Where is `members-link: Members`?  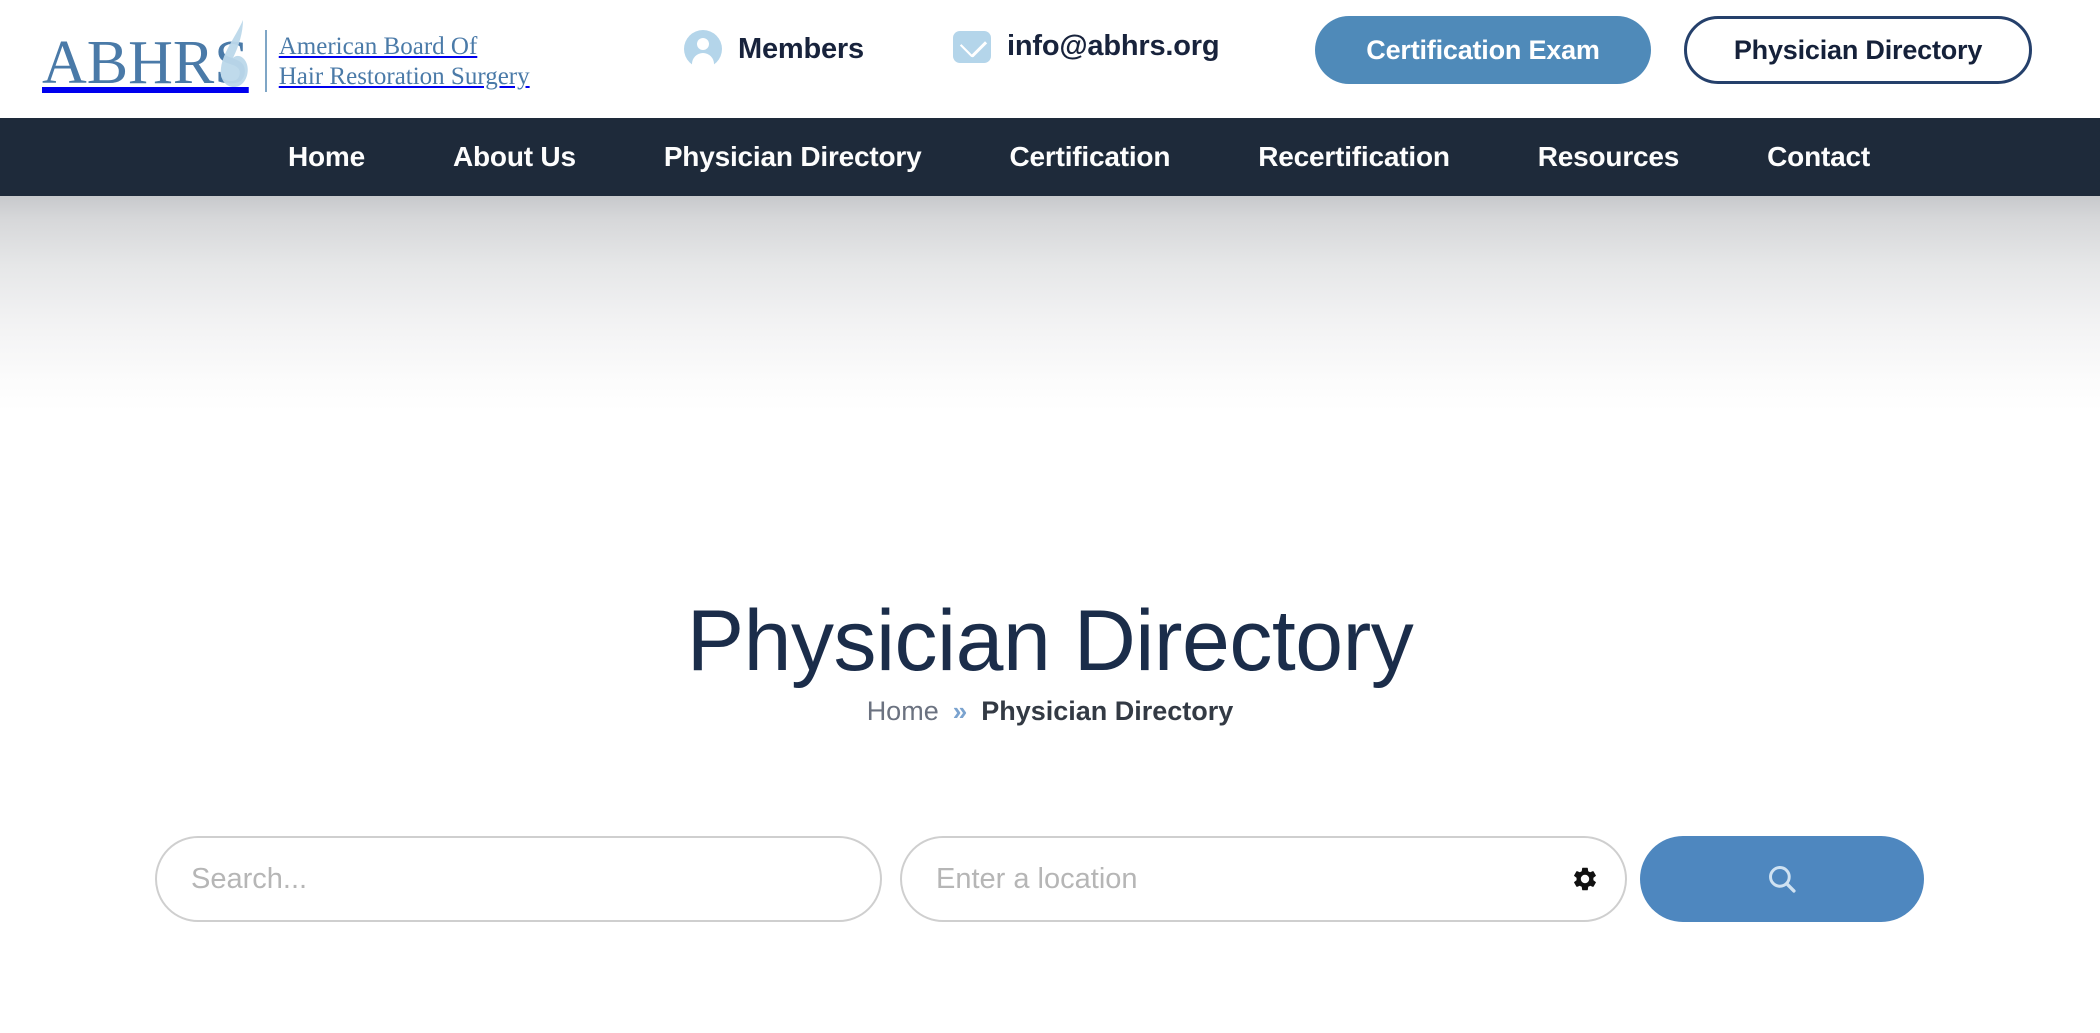
members-link: Members is located at coordinates (774, 49).